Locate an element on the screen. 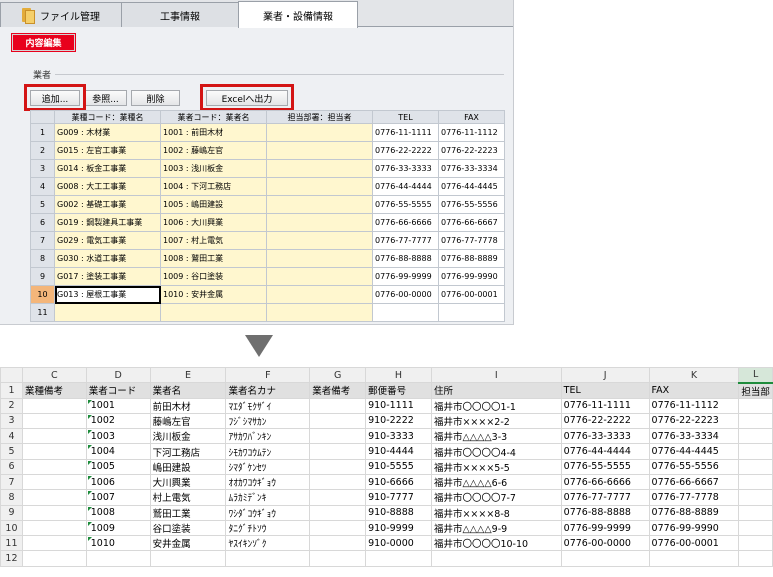 The width and height of the screenshot is (773, 577). column-letter: G is located at coordinates (338, 375).